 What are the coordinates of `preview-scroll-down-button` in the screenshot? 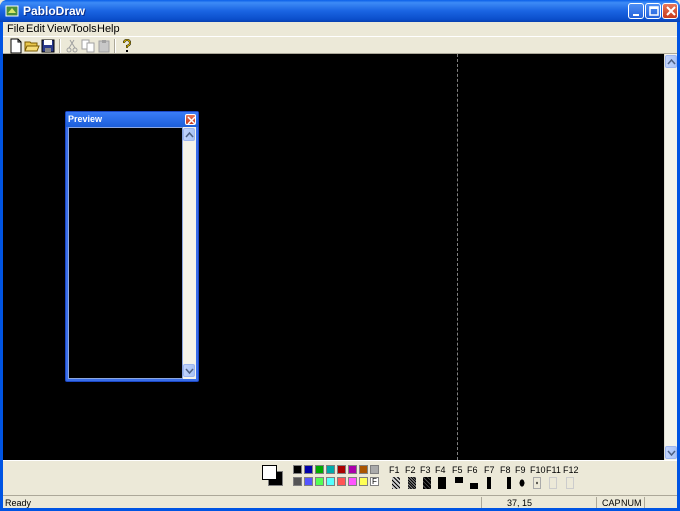 It's located at (189, 370).